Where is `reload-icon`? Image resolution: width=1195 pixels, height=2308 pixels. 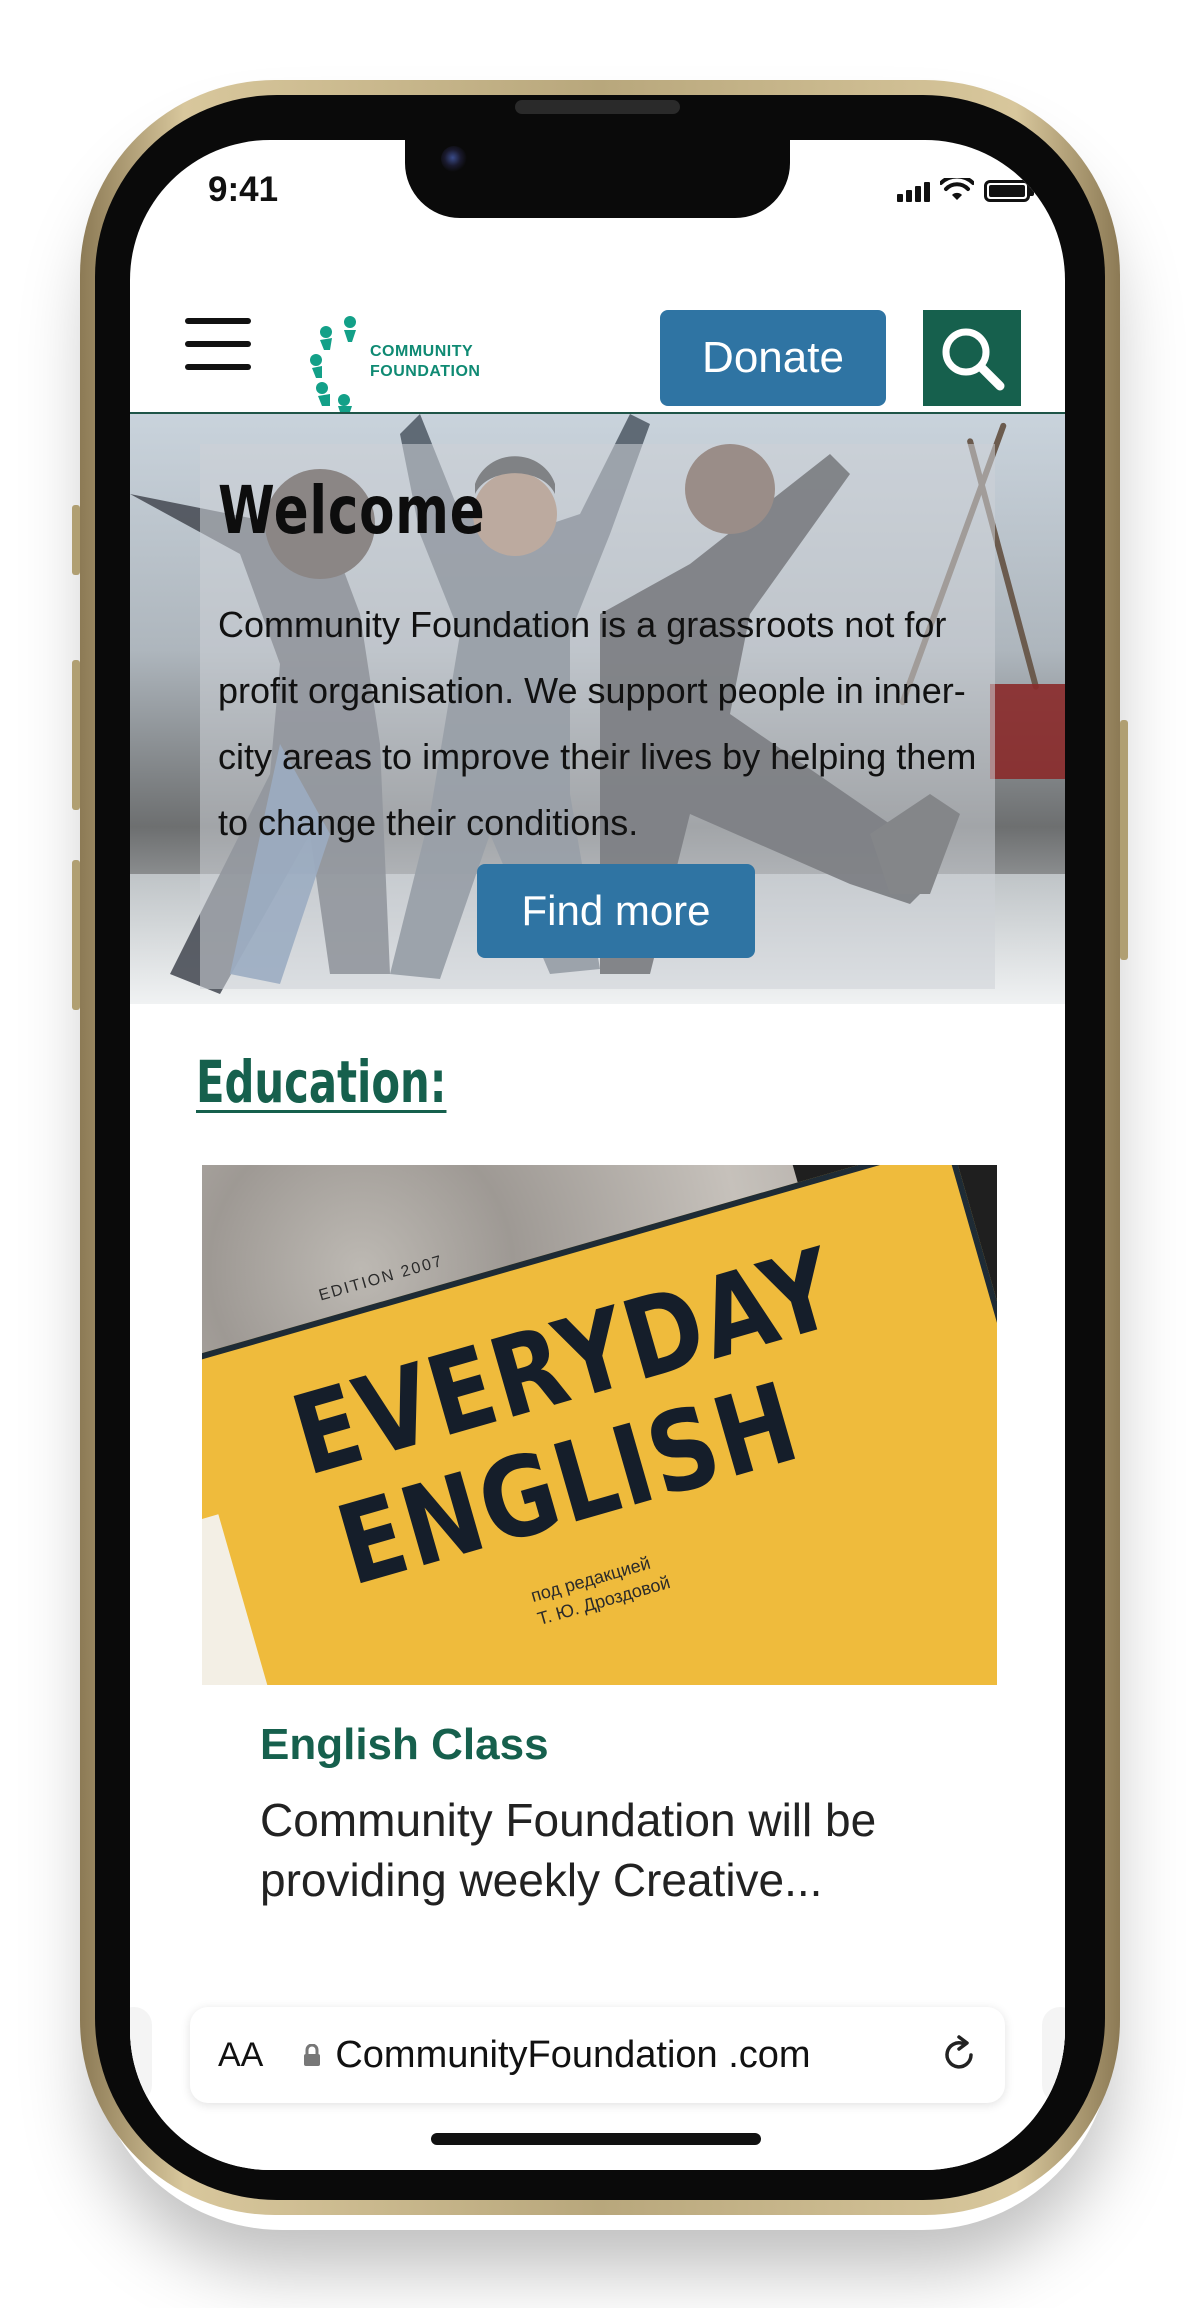 reload-icon is located at coordinates (959, 2055).